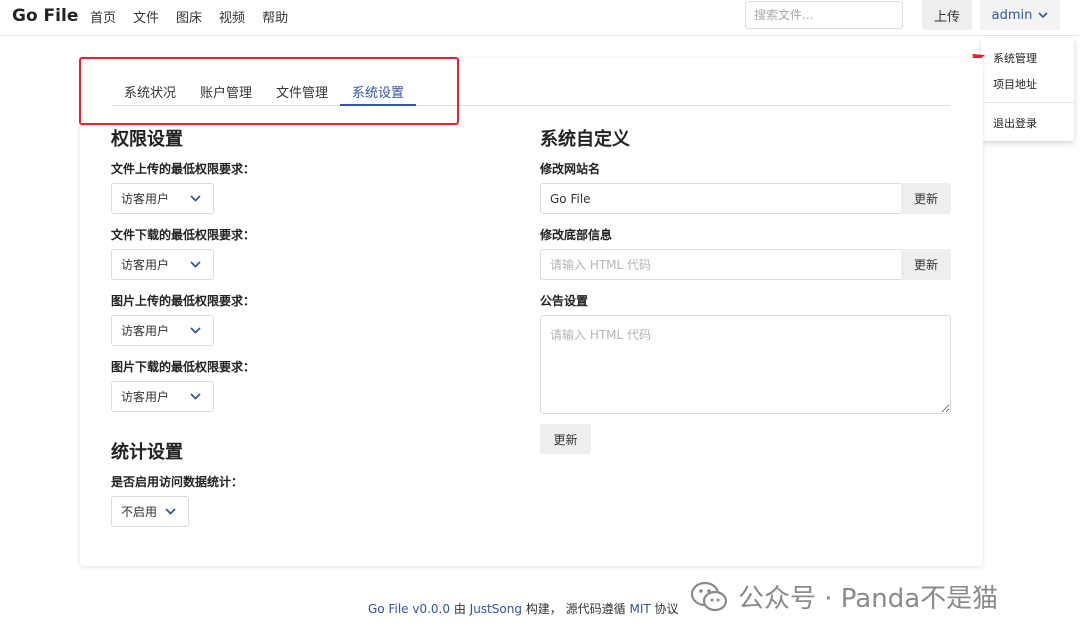 This screenshot has height=639, width=1080. Describe the element at coordinates (721, 198) in the screenshot. I see `site-name-input` at that location.